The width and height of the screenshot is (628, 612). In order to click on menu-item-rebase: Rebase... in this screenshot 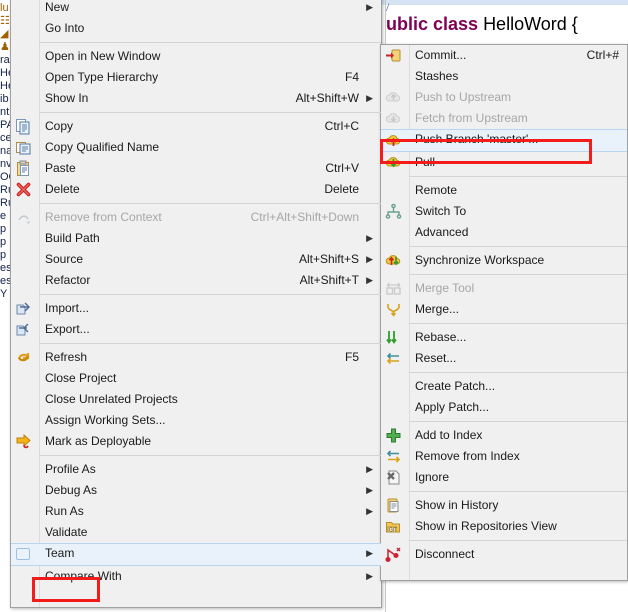, I will do `click(504, 337)`.